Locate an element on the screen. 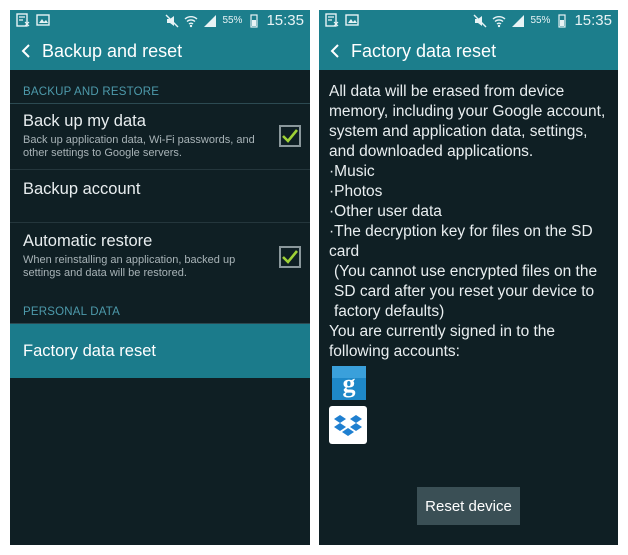 This screenshot has width=628, height=555. page-title: Factory data reset is located at coordinates (424, 50).